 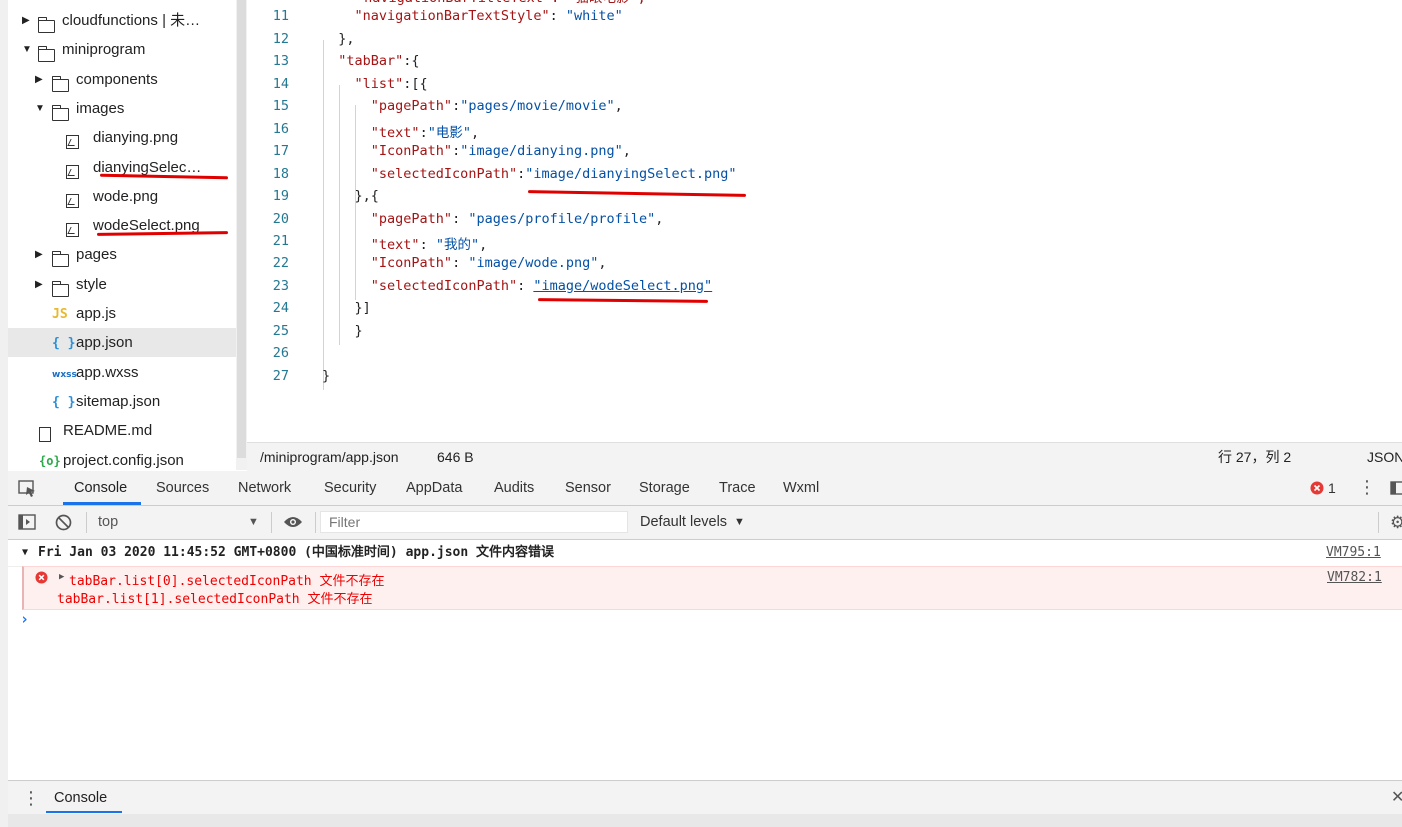 I want to click on file-tree-item: JS app.js, so click(x=122, y=313).